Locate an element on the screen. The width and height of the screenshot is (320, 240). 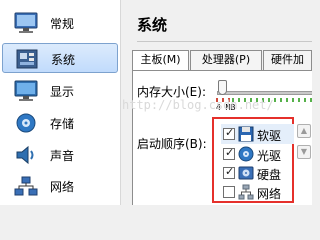
floppy-icon is located at coordinates (246, 134).